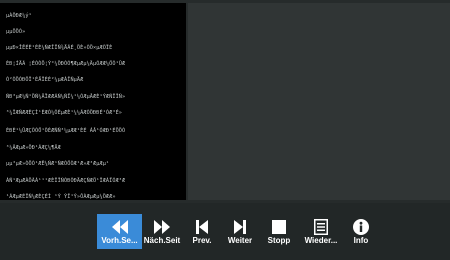  I want to click on list-icon, so click(321, 226).